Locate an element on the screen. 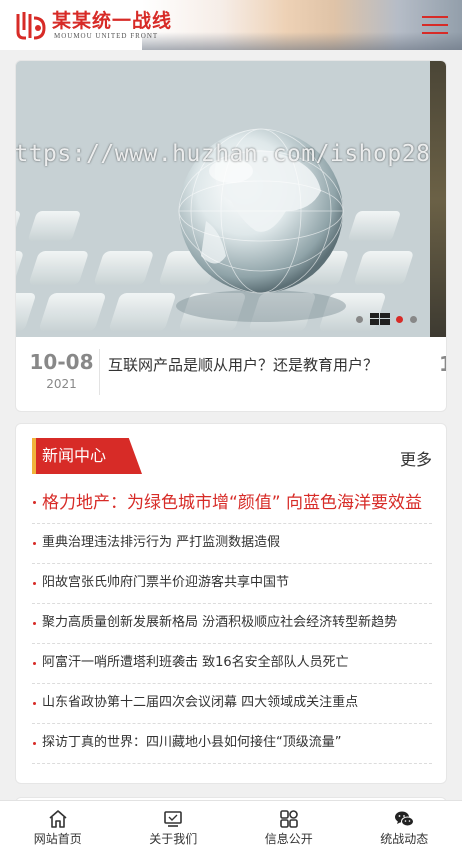  news-item: 聚力高质量创新发展新格局 汾酒积极顺应社会经济转型新趋势 is located at coordinates (232, 624).